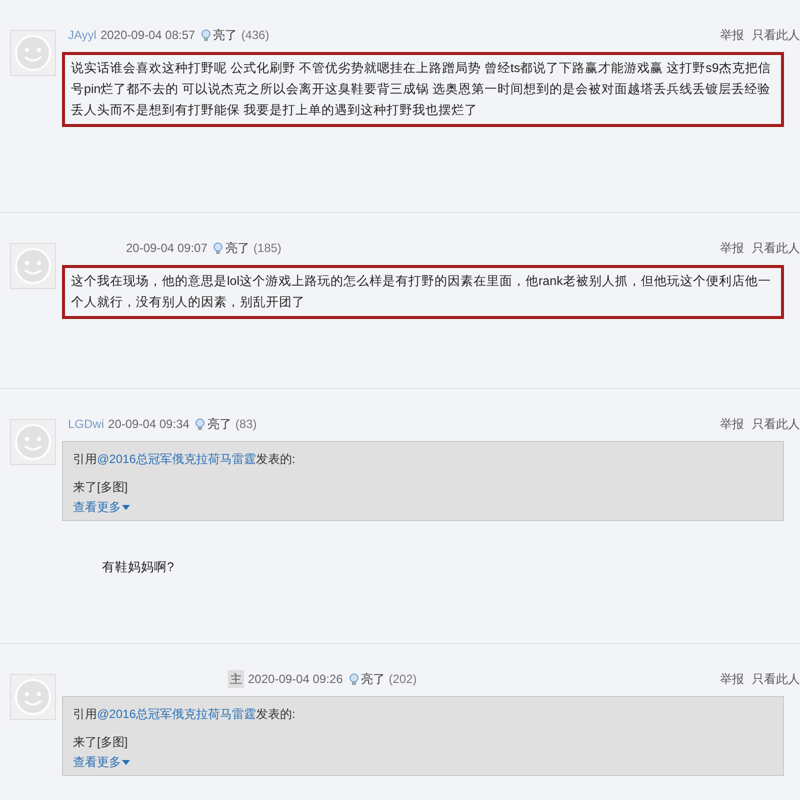 This screenshot has height=800, width=800. I want to click on post-time: 2020-09-04 08:57, so click(148, 35).